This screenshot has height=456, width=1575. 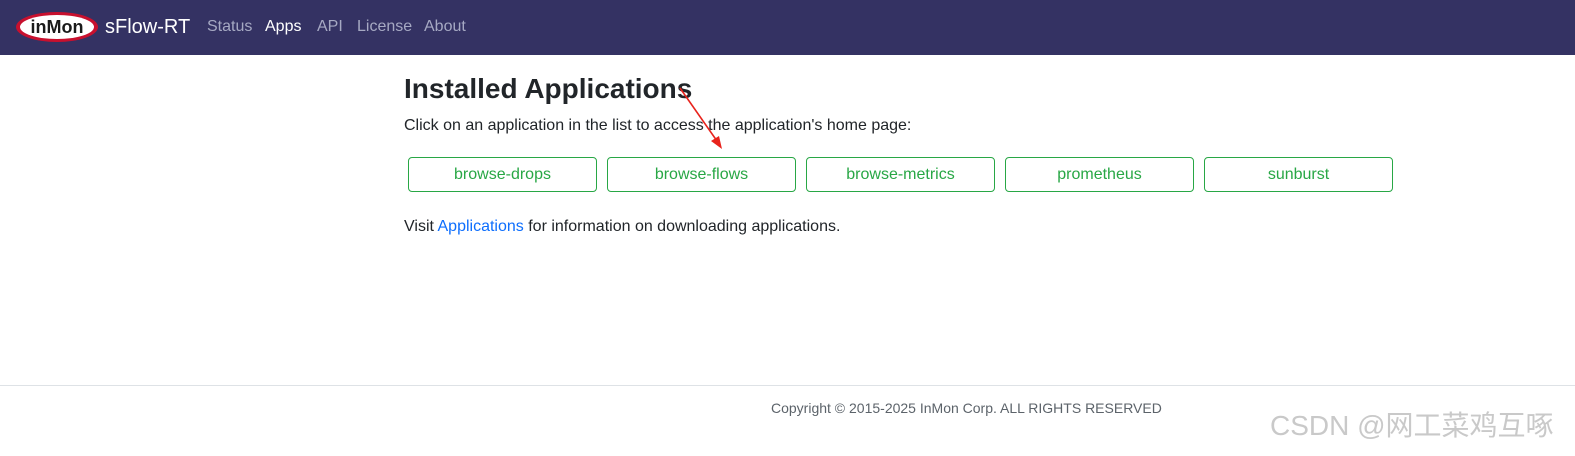 I want to click on app-button-sunburst: sunburst, so click(x=1298, y=174).